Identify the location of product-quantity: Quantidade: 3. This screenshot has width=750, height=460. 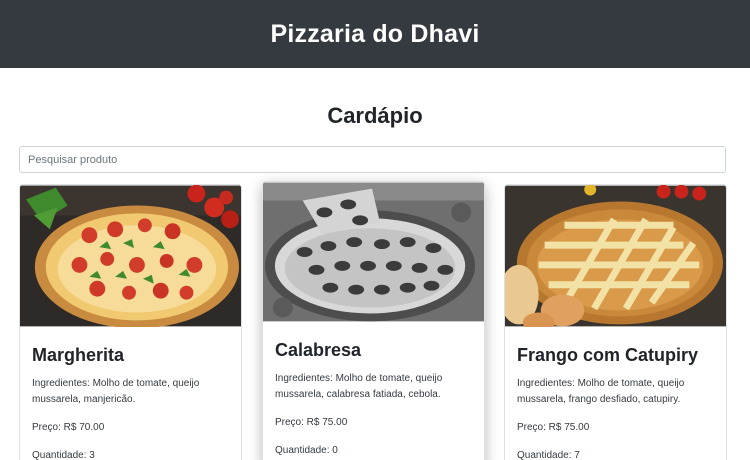
(63, 455).